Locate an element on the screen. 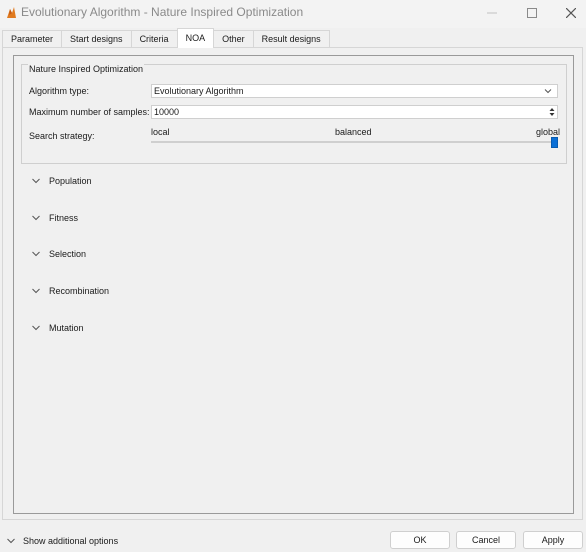 Image resolution: width=586 pixels, height=552 pixels. section-recombination: Recombination is located at coordinates (70, 291).